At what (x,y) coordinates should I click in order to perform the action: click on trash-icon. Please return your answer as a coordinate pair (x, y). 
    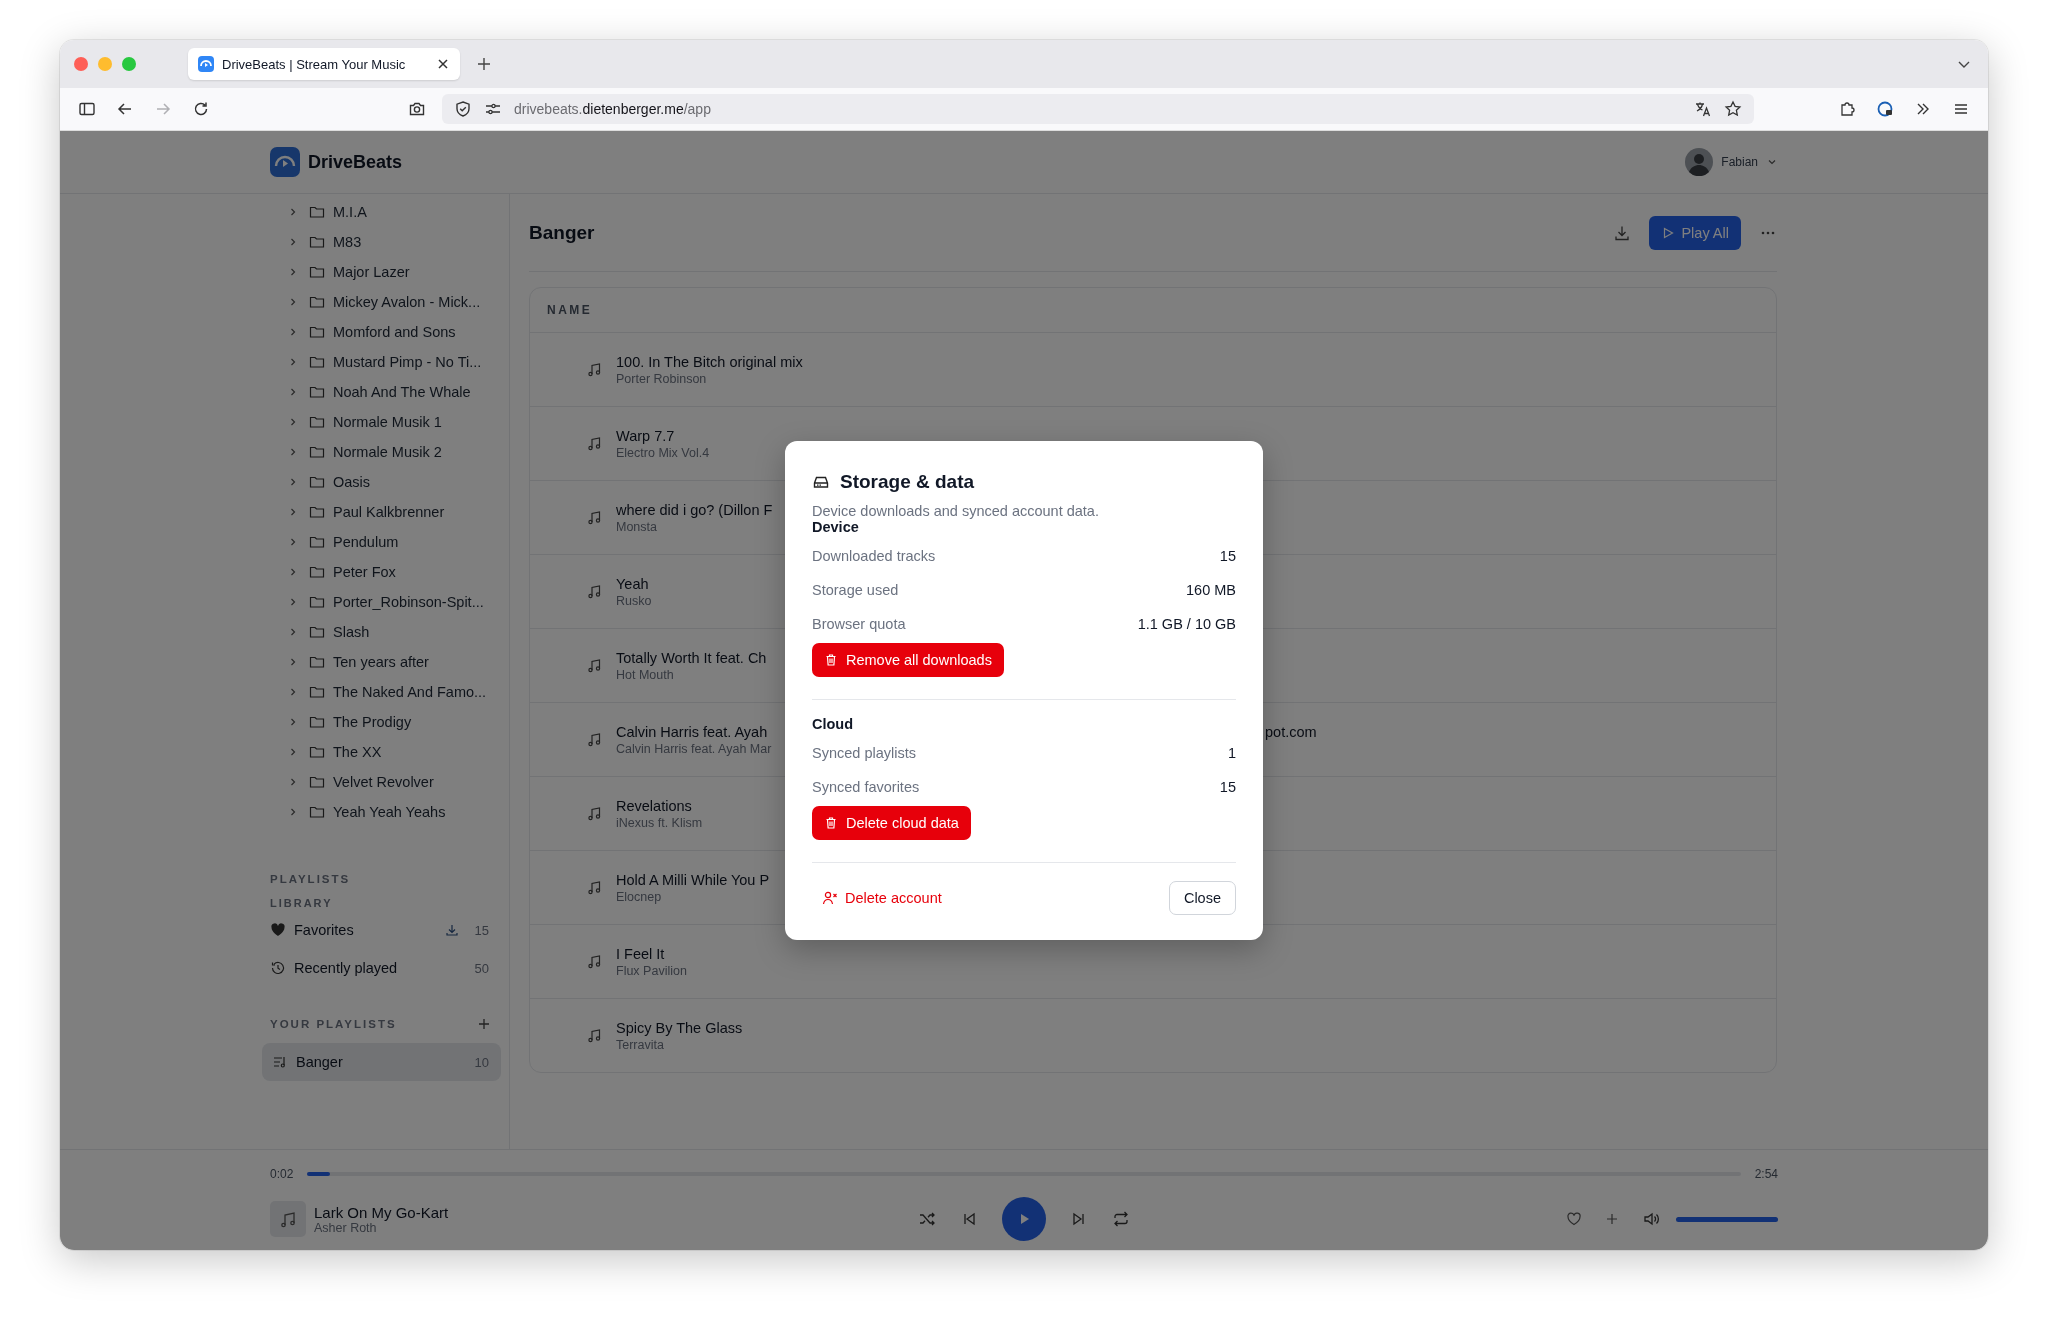
    Looking at the image, I should click on (831, 660).